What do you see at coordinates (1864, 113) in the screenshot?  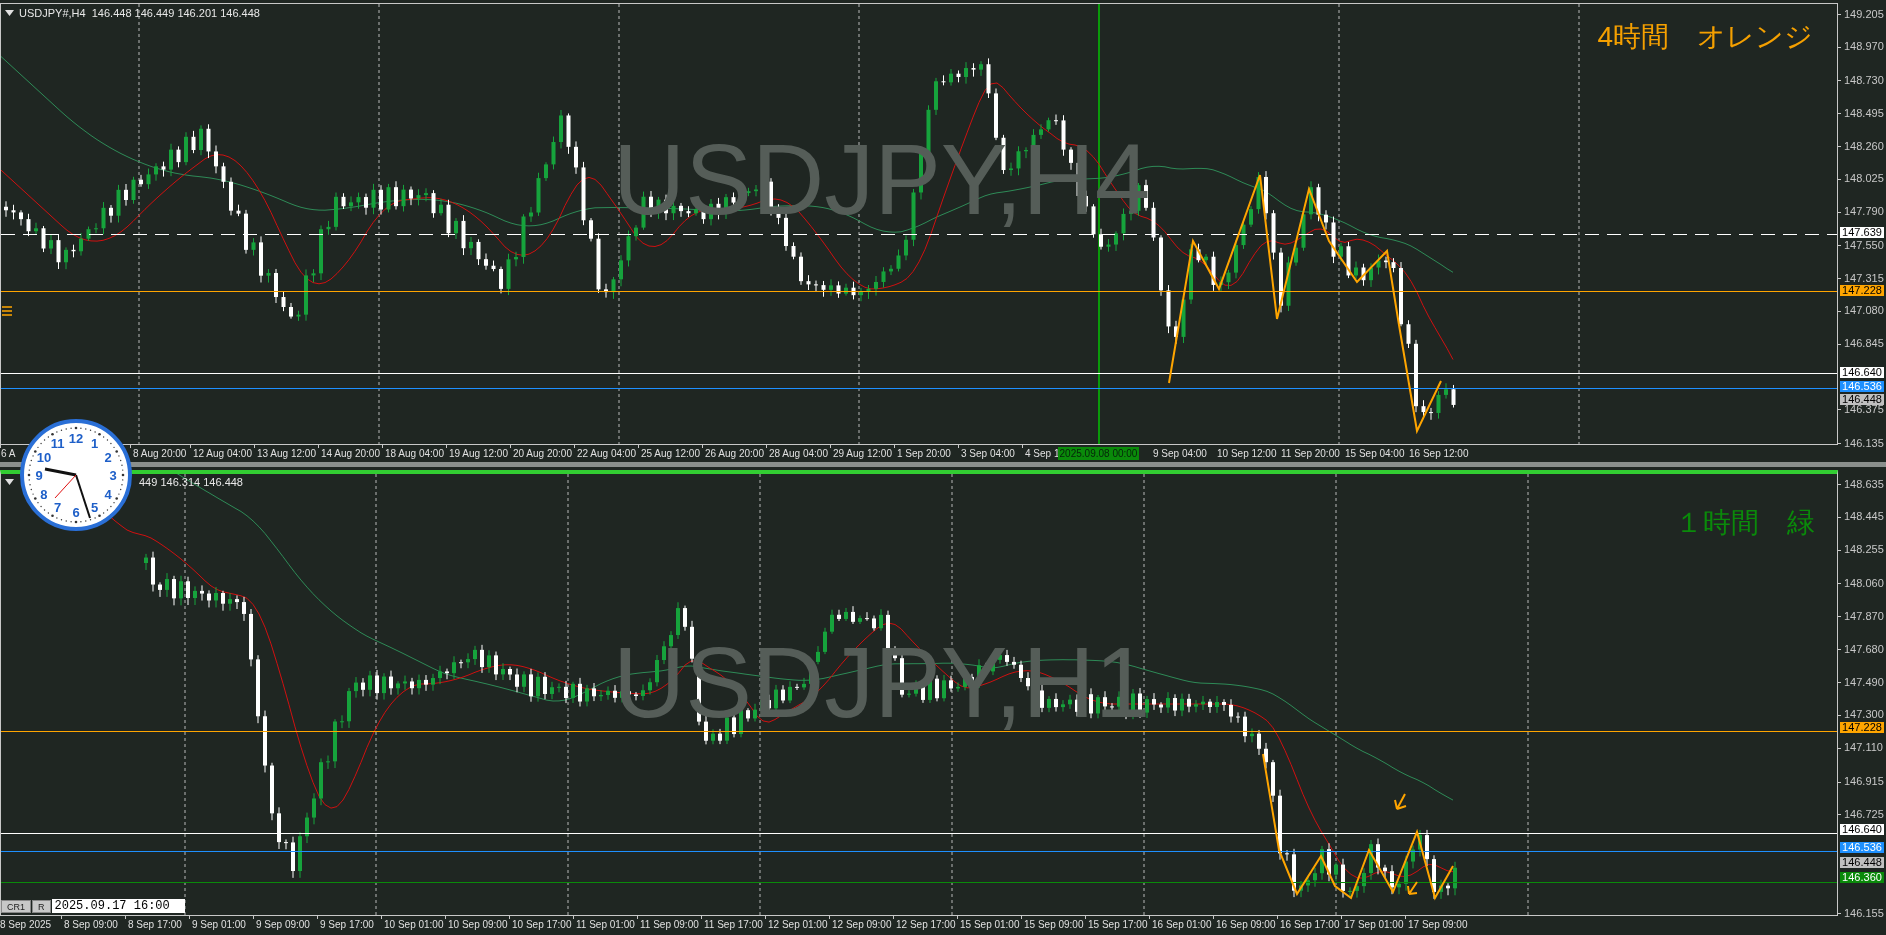 I see `price-label: 148.495` at bounding box center [1864, 113].